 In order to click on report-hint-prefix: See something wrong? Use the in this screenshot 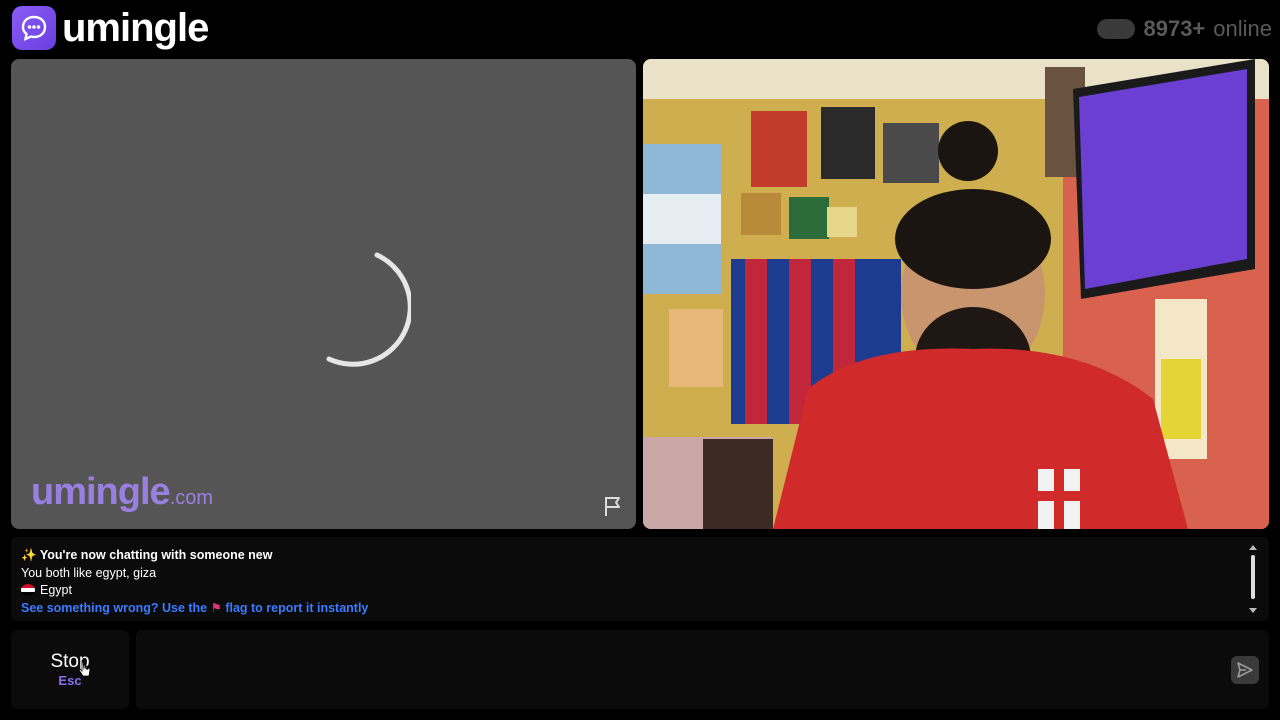, I will do `click(114, 607)`.